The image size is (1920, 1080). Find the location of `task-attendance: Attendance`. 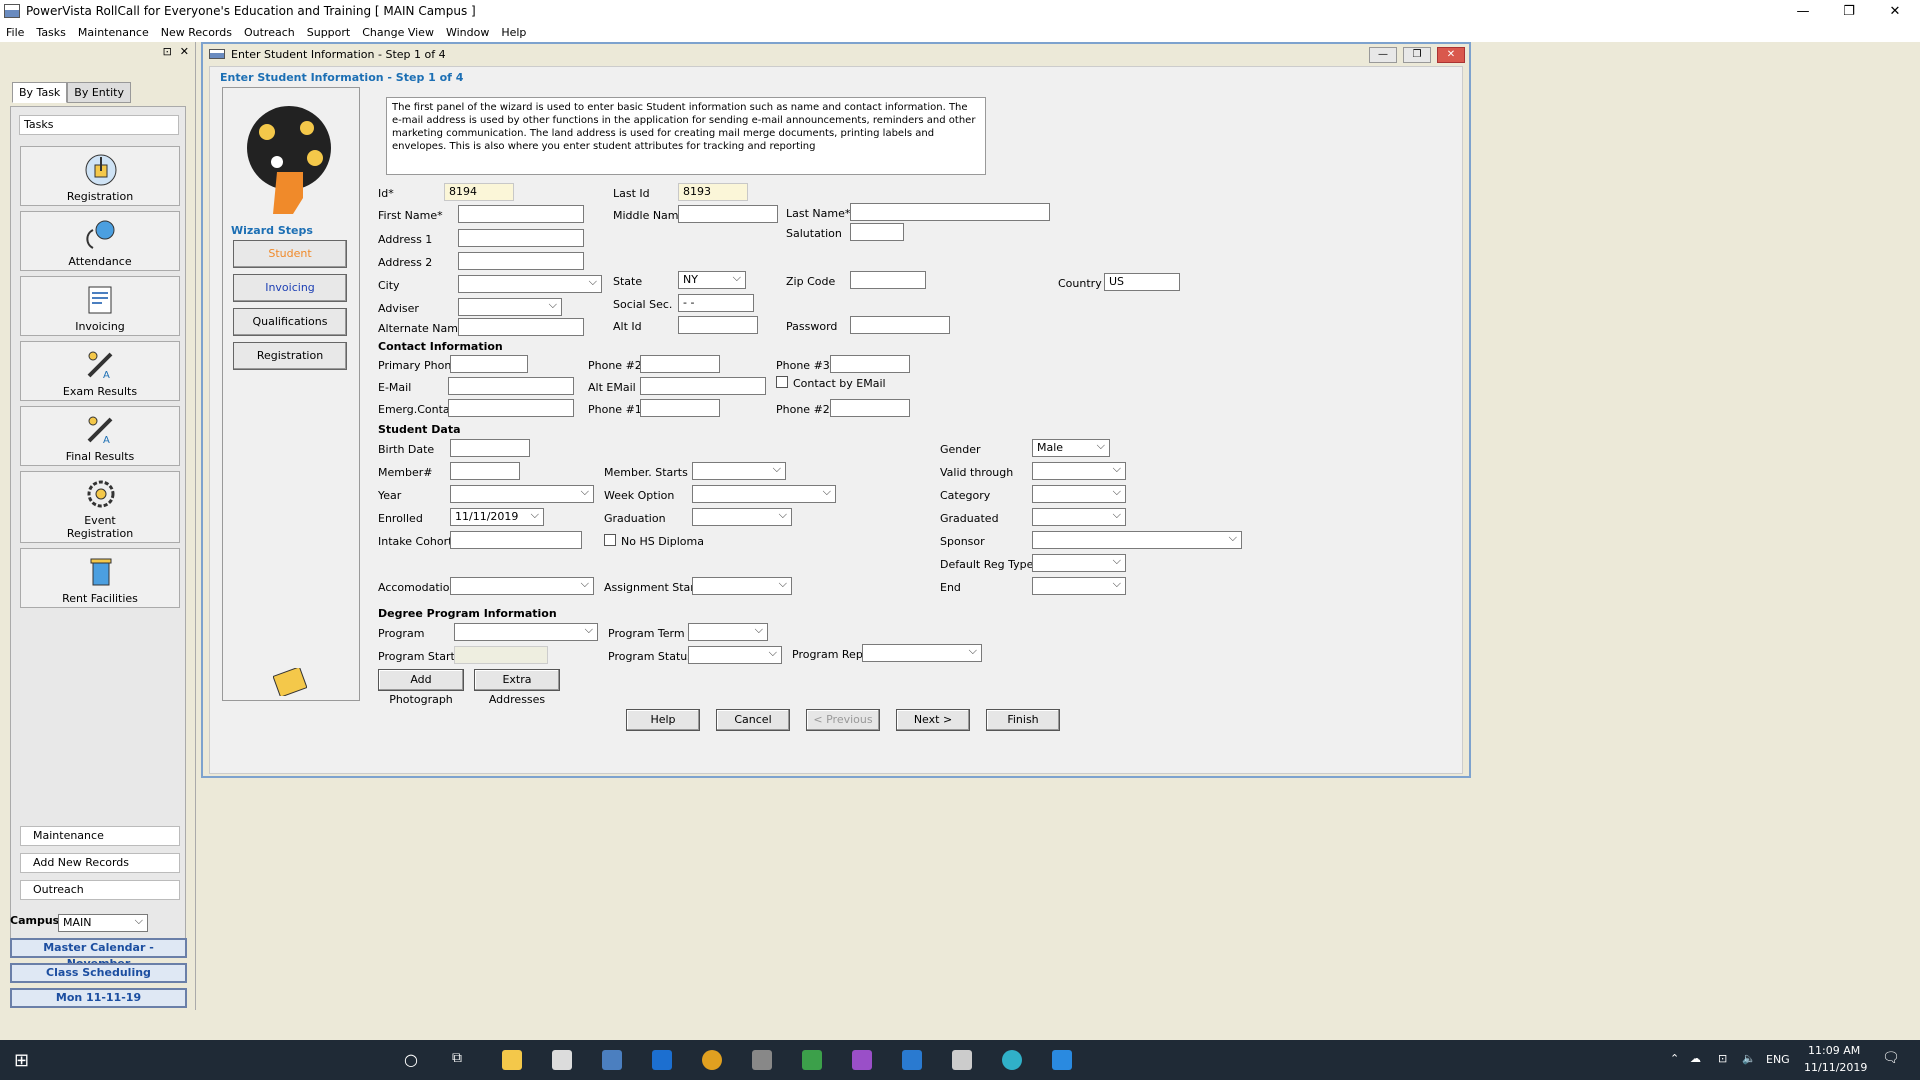

task-attendance: Attendance is located at coordinates (100, 241).